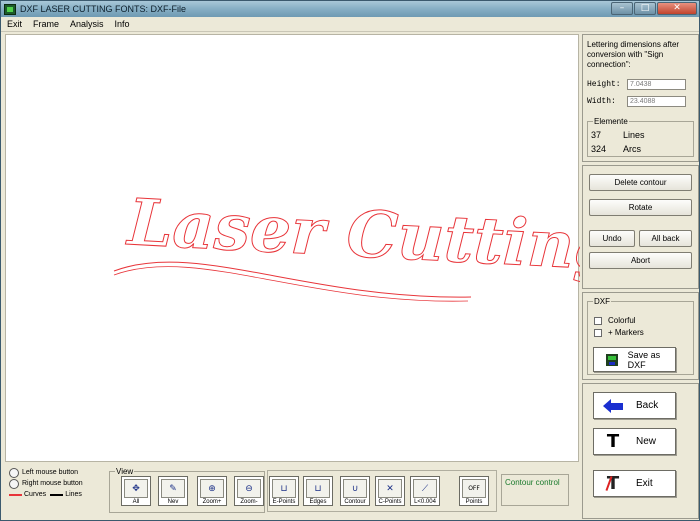 Image resolution: width=700 pixels, height=521 pixels. I want to click on view-all-label: All, so click(136, 502).